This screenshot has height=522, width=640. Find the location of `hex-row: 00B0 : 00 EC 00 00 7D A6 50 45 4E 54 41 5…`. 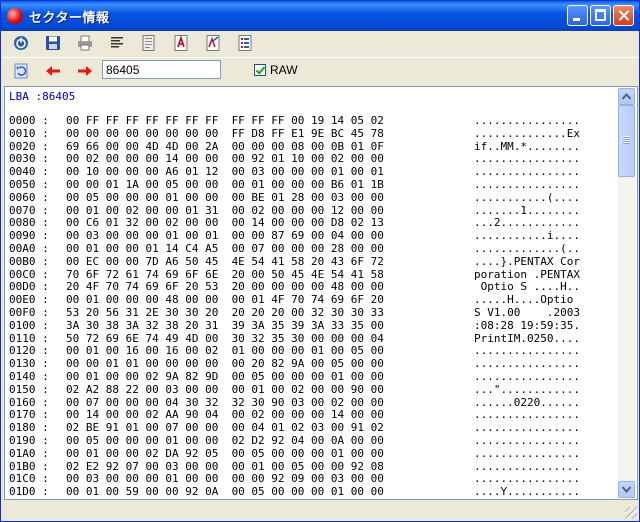

hex-row: 00B0 : 00 EC 00 00 7D A6 50 45 4E 54 41 5… is located at coordinates (294, 261).